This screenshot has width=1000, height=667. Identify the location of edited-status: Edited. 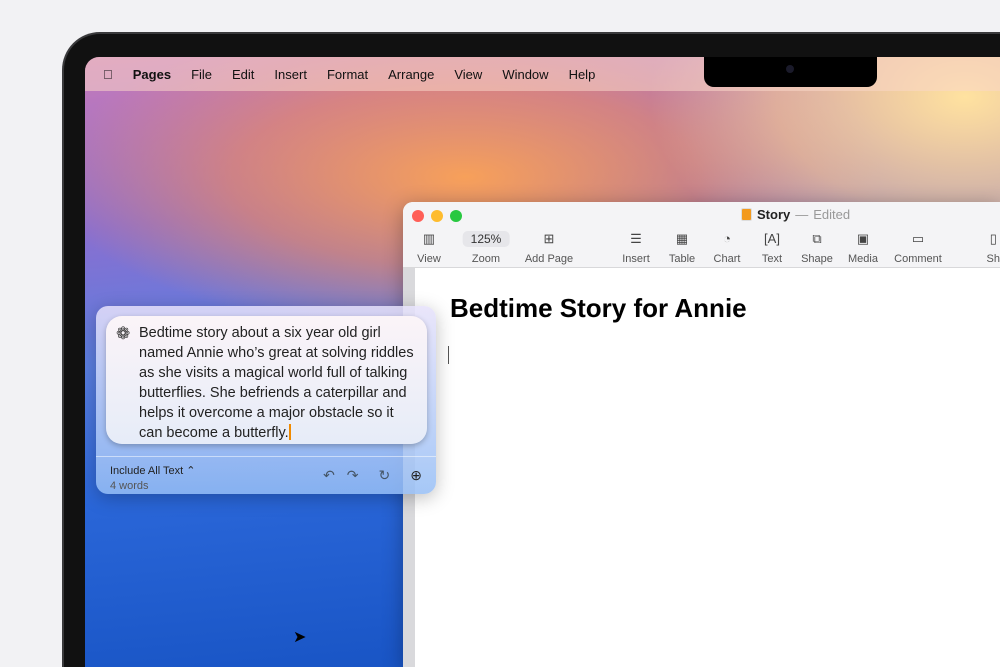
(832, 214).